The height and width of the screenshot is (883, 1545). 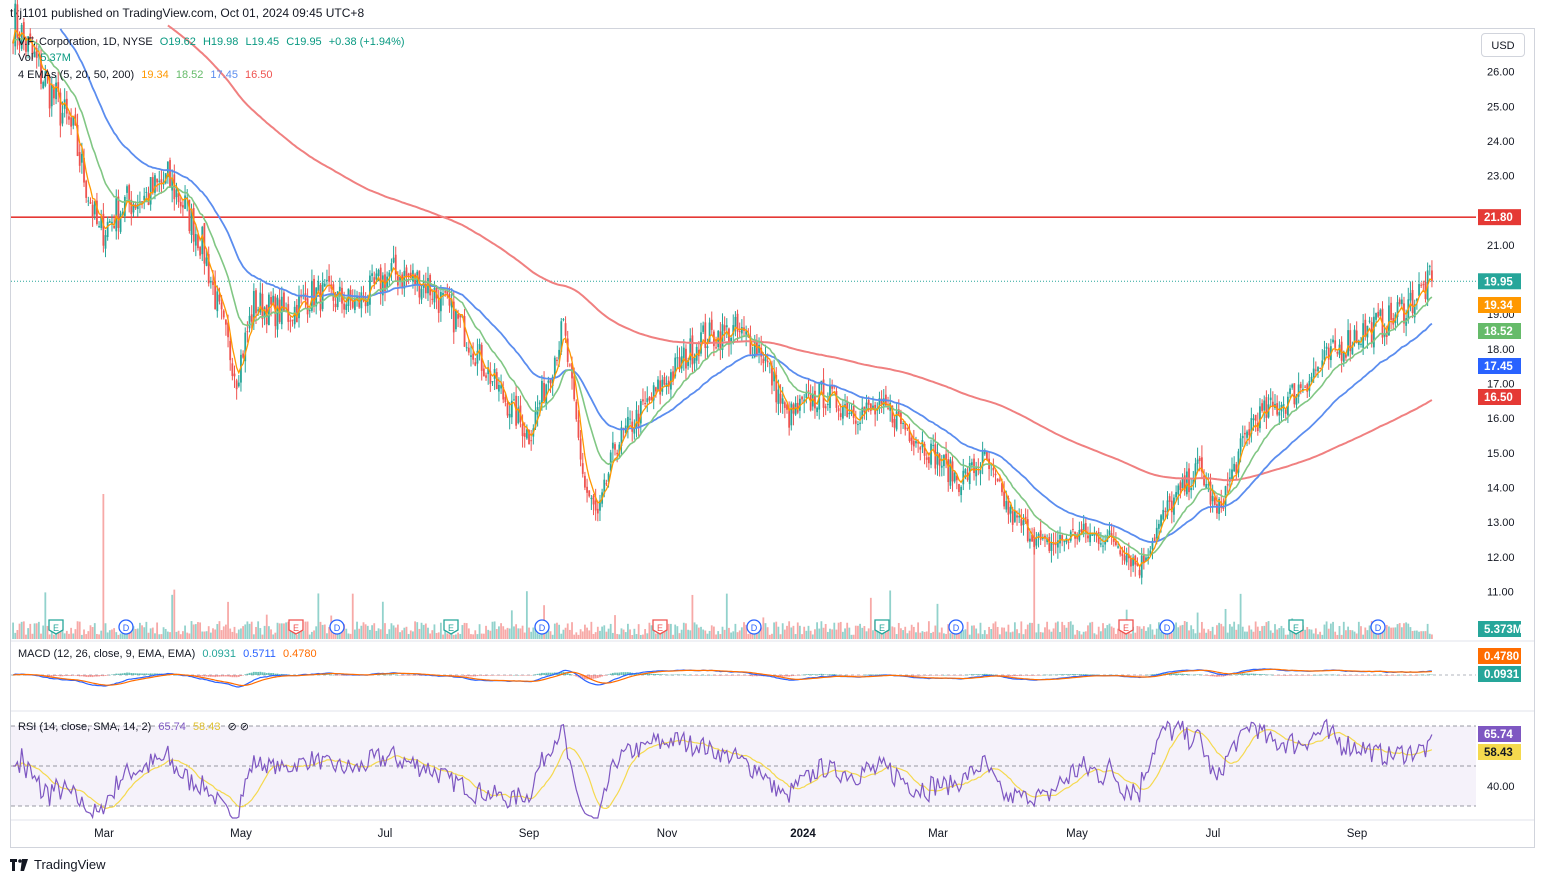 What do you see at coordinates (304, 42) in the screenshot?
I see `ohlc-close: C19.95` at bounding box center [304, 42].